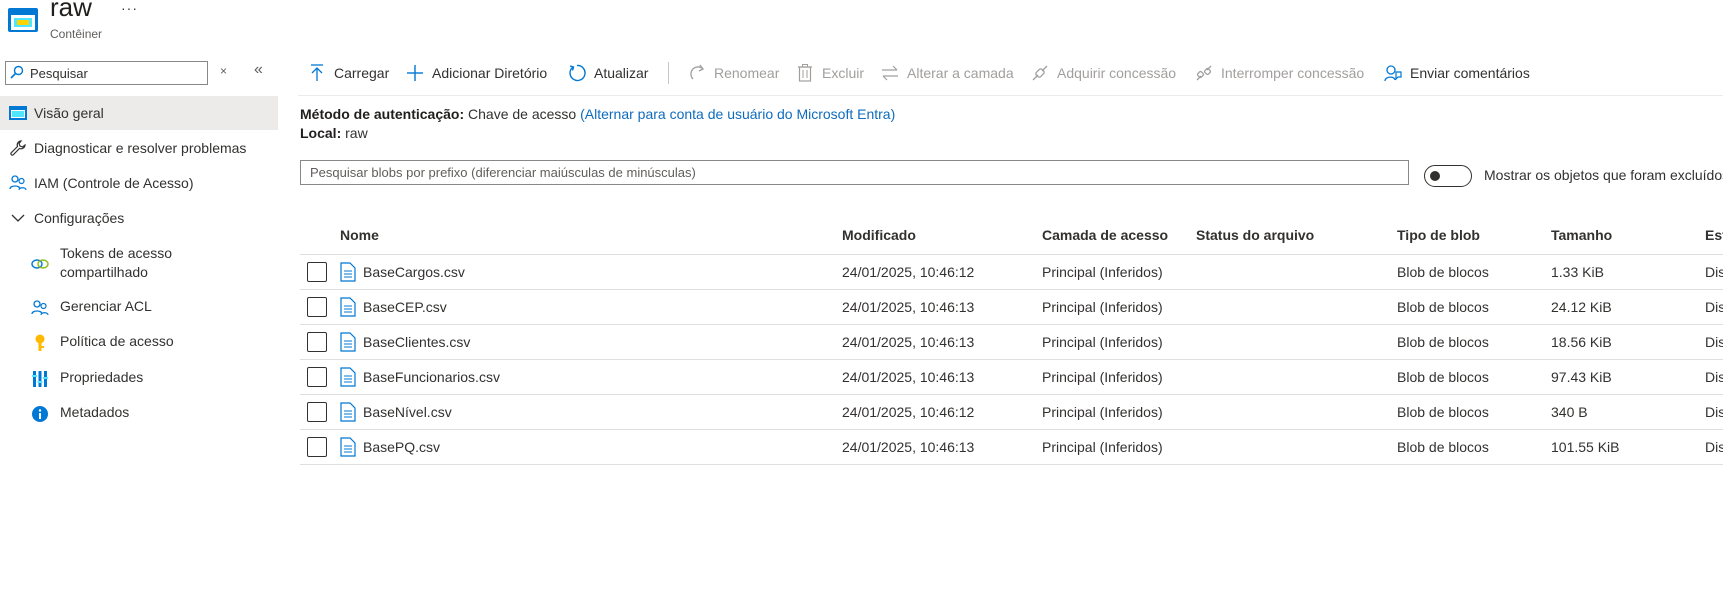  I want to click on swap-icon, so click(890, 73).